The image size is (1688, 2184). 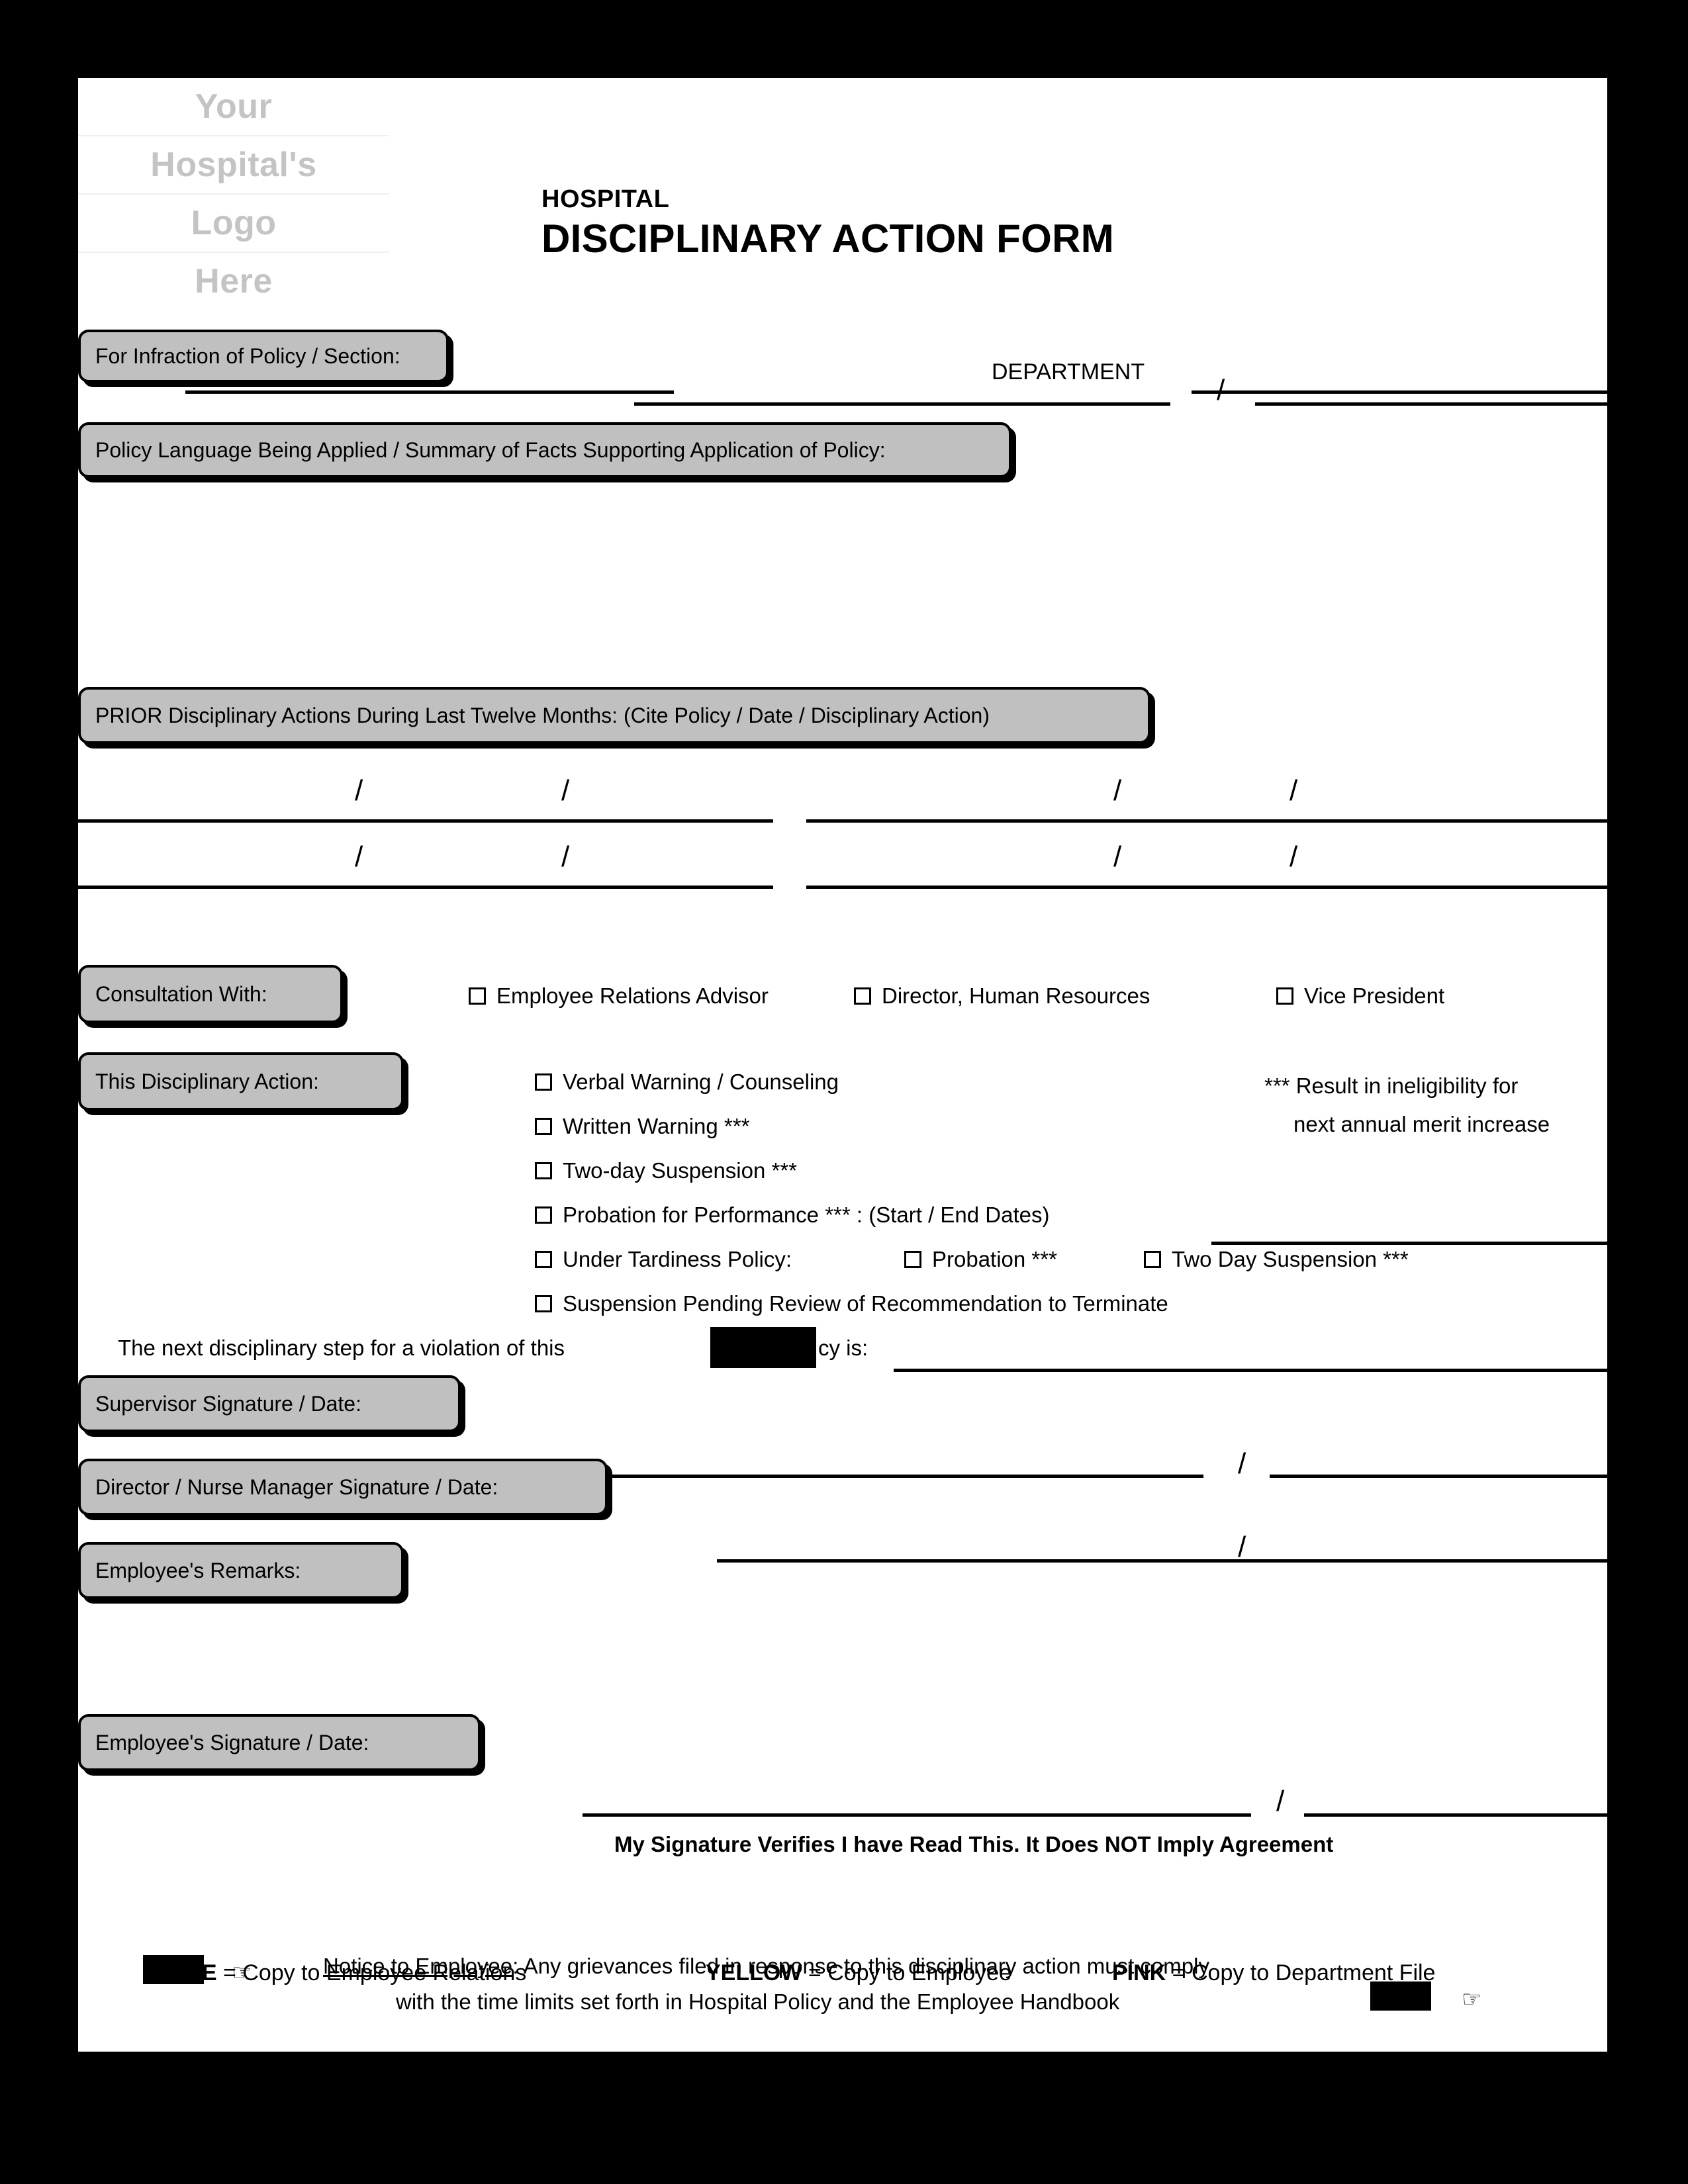 What do you see at coordinates (233, 107) in the screenshot?
I see `logo-line: Your` at bounding box center [233, 107].